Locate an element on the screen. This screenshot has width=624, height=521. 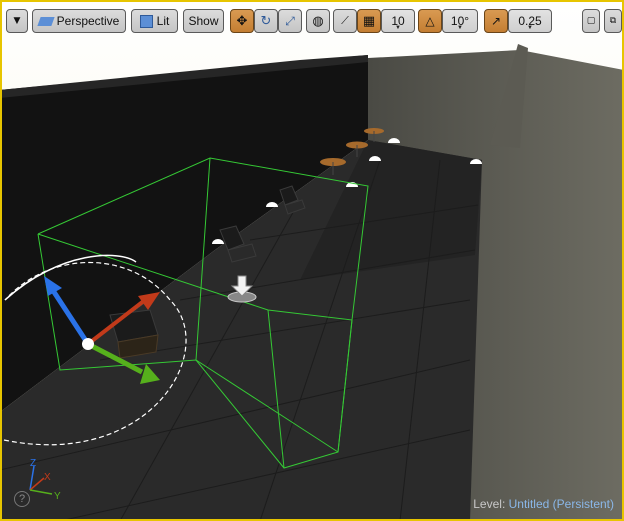
chevron-down-icon: ▼ is located at coordinates (17, 21).